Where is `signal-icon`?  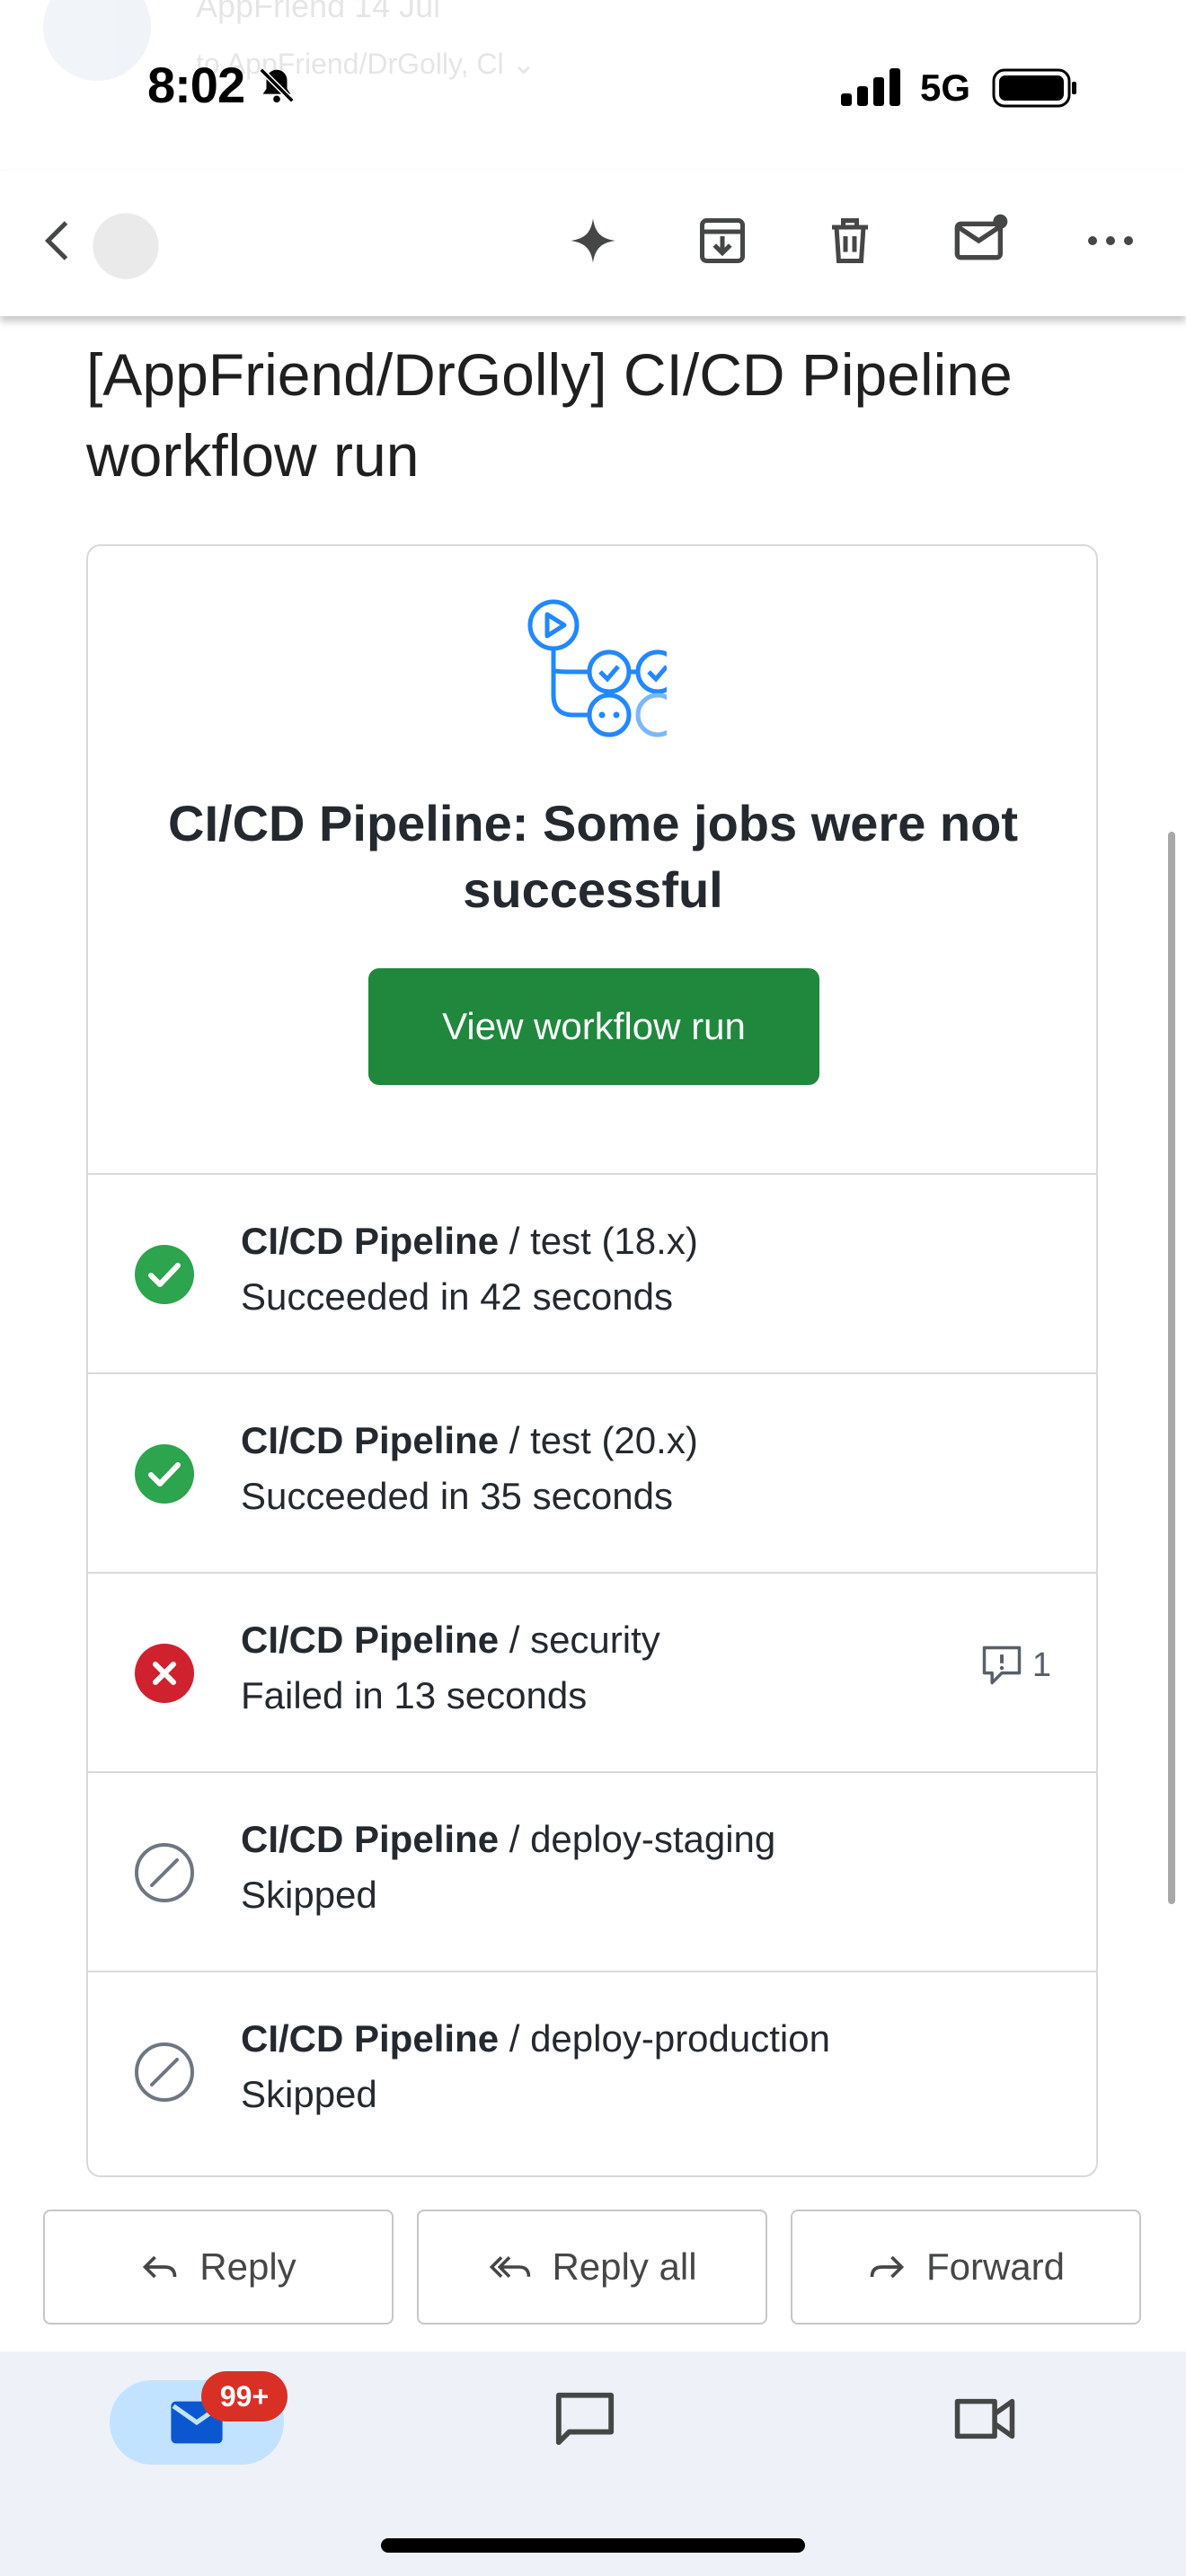 signal-icon is located at coordinates (870, 87).